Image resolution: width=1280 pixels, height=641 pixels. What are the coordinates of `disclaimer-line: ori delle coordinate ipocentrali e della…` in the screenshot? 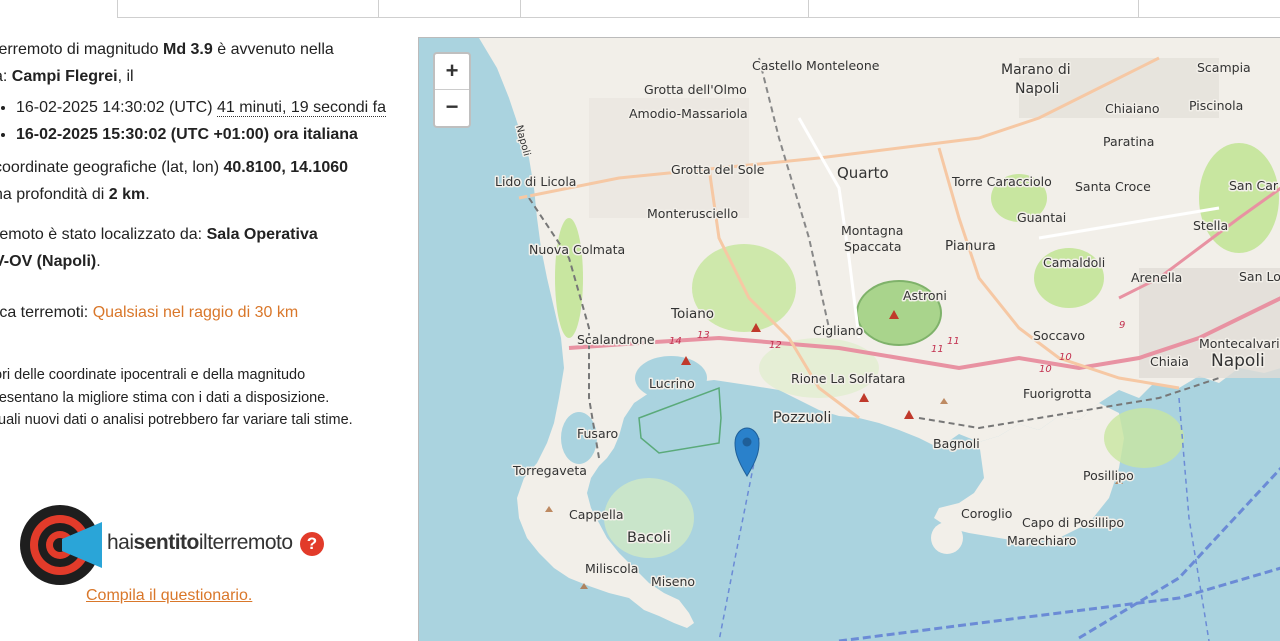 It's located at (153, 375).